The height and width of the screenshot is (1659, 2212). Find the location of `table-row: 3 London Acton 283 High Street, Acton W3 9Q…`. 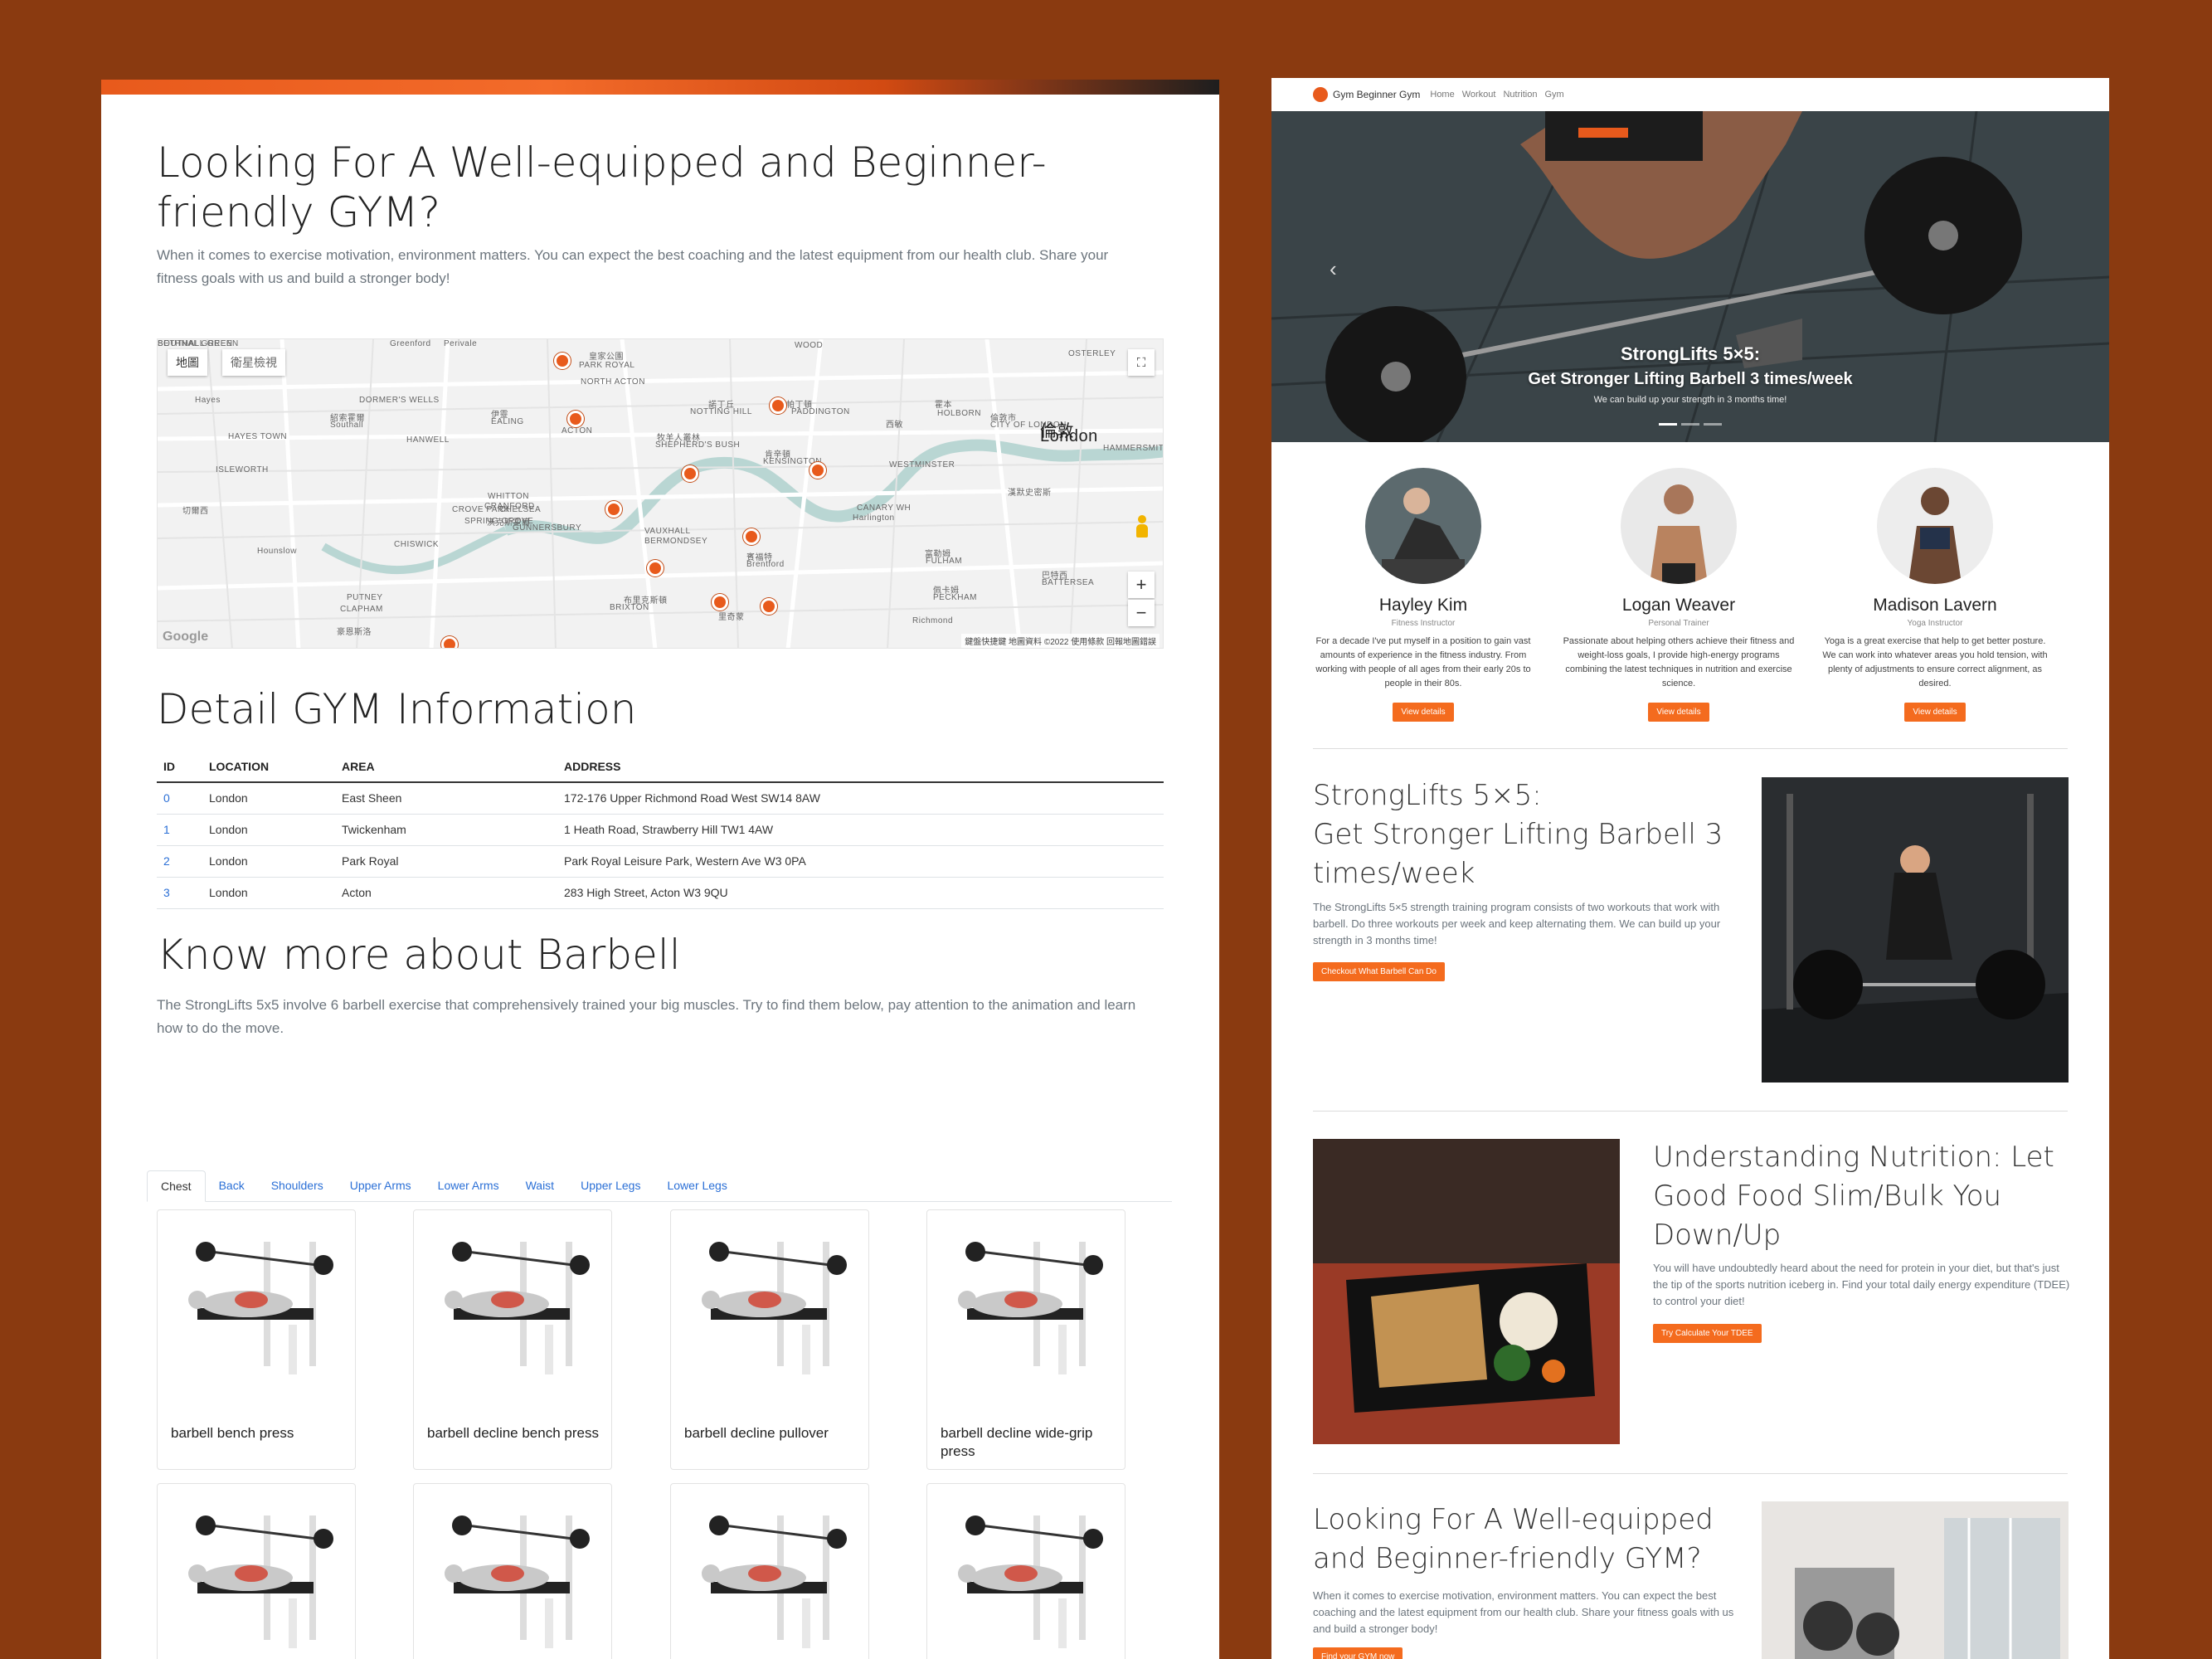

table-row: 3 London Acton 283 High Street, Acton W3 9Q… is located at coordinates (660, 893).